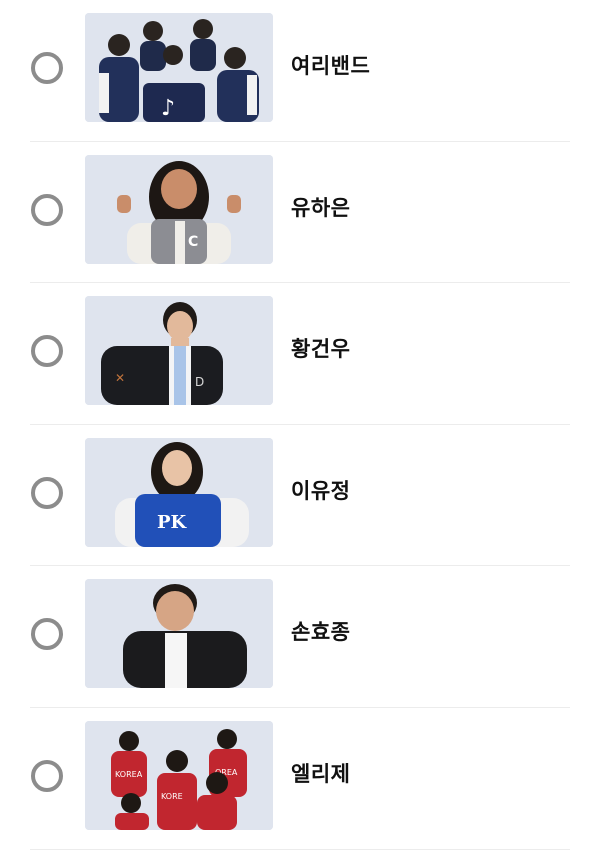  I want to click on candidate-name: 여리밴드, so click(331, 66).